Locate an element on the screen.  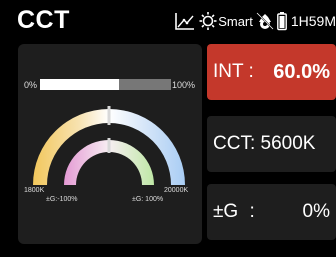
cct-value: CCT: 5600K is located at coordinates (264, 143).